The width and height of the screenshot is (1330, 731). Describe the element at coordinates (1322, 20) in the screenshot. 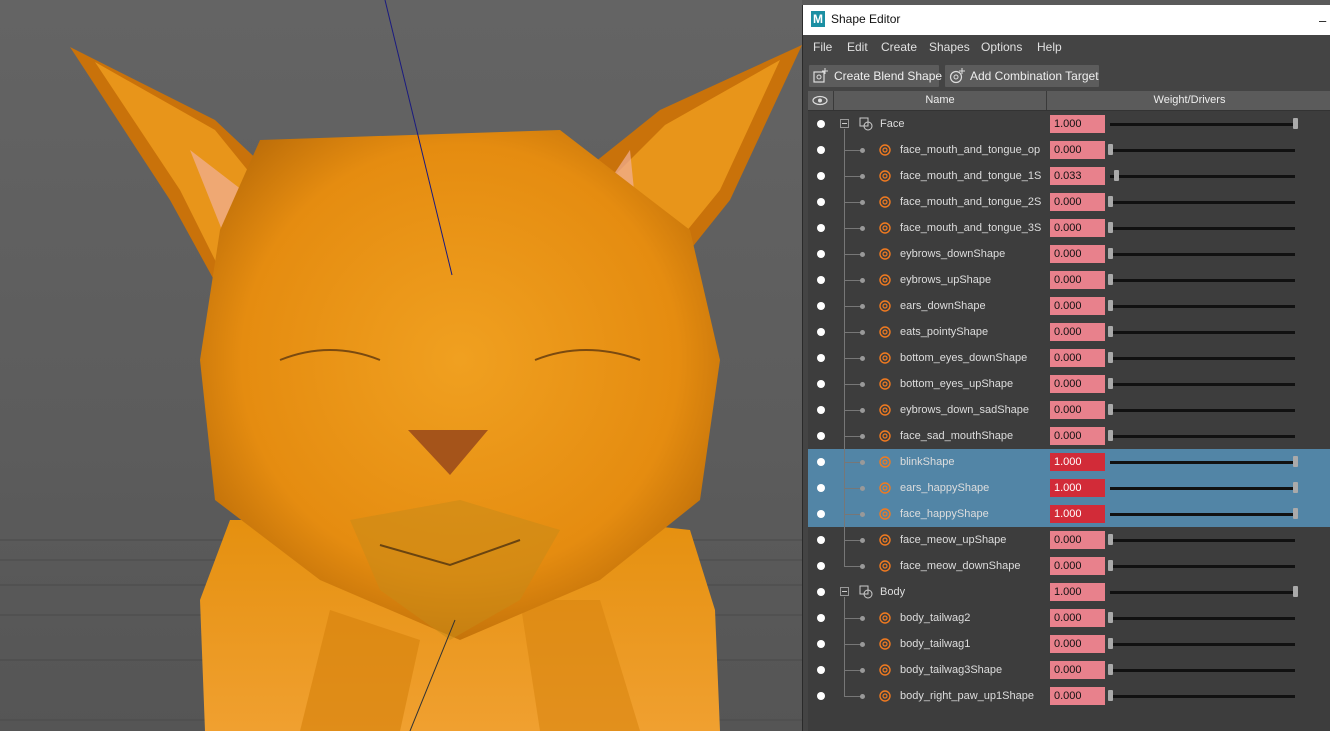

I see `minimize-button: –` at that location.